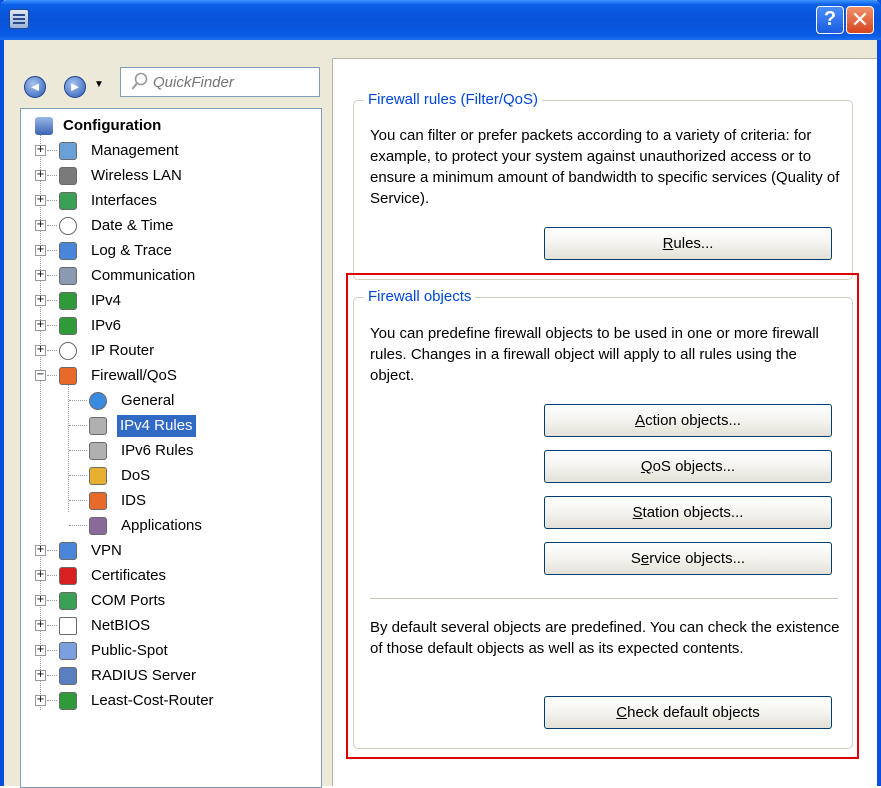 The width and height of the screenshot is (881, 788). What do you see at coordinates (99, 84) in the screenshot?
I see `history-dropdown-icon: ▼` at bounding box center [99, 84].